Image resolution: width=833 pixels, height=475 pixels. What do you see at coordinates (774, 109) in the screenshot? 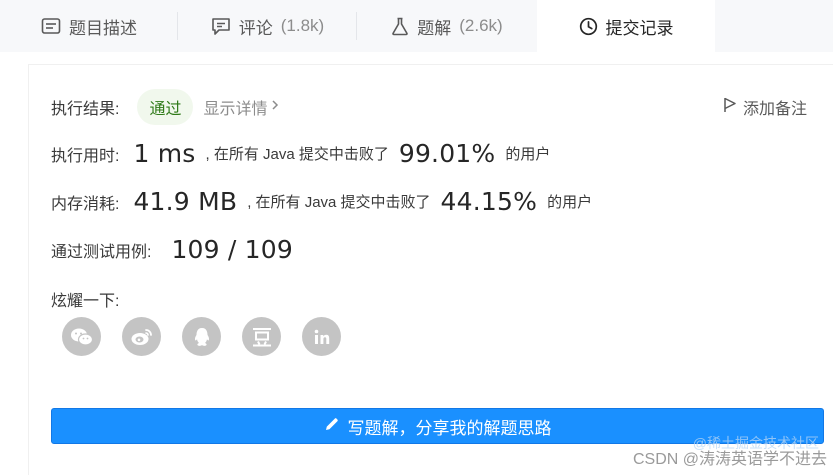
I see `add-note-label: 添加备注` at bounding box center [774, 109].